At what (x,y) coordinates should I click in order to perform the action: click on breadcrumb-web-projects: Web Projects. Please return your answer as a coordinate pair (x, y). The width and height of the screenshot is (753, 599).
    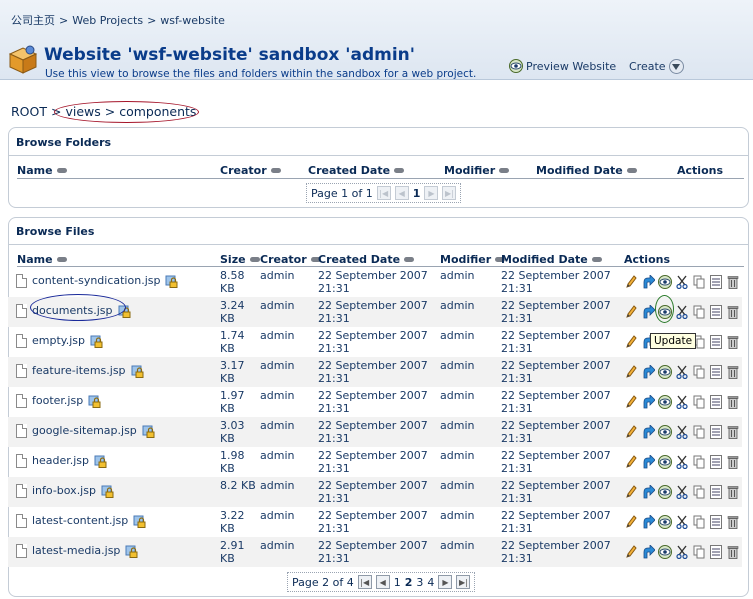
    Looking at the image, I should click on (107, 20).